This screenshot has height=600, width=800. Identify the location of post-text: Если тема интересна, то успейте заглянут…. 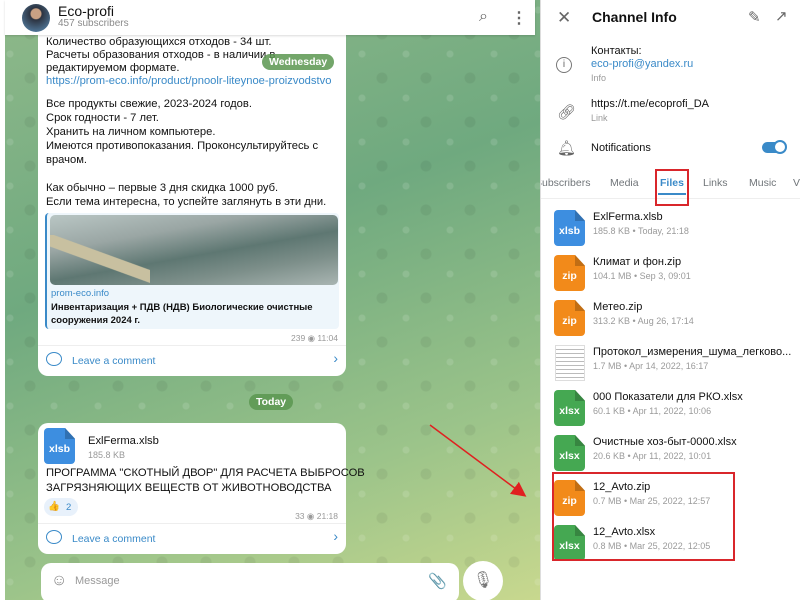
(186, 202).